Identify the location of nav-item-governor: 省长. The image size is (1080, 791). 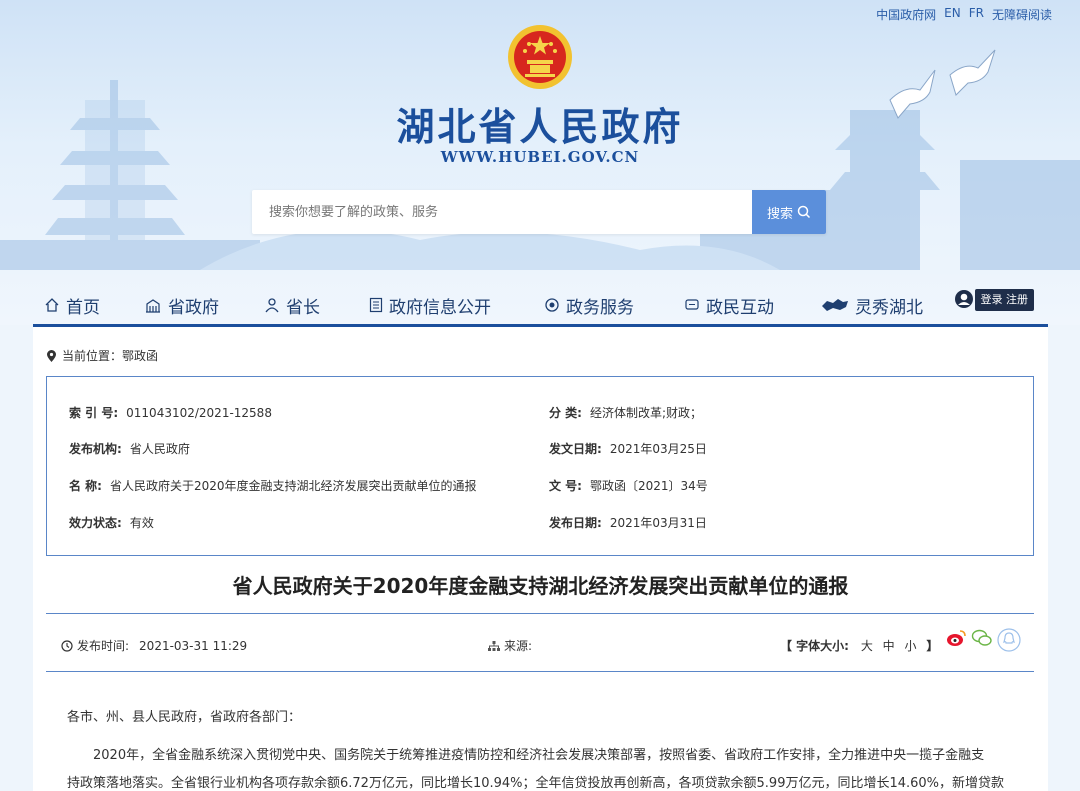
(292, 305).